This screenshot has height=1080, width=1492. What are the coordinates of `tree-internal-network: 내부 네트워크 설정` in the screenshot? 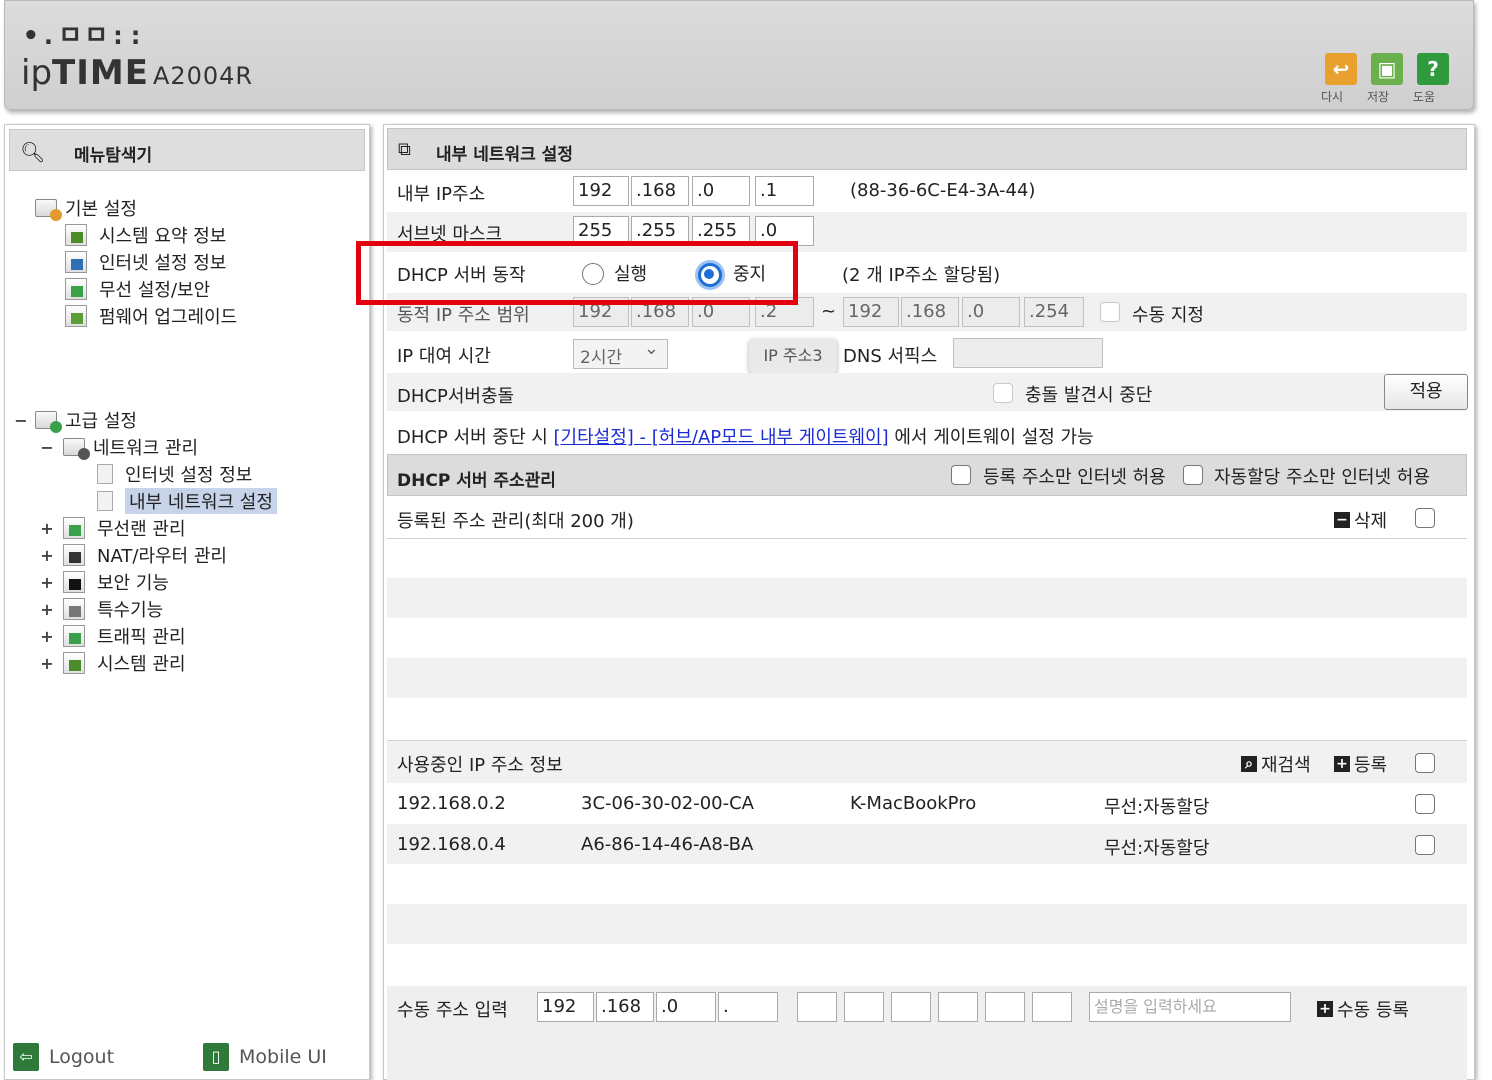 It's located at (187, 501).